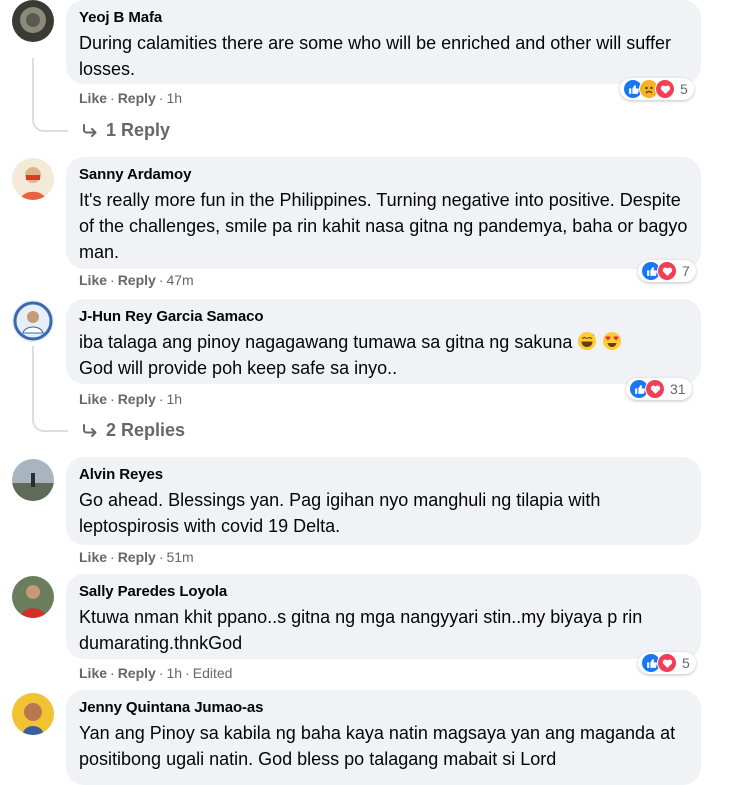 The width and height of the screenshot is (750, 785). I want to click on reaction-summary: 7, so click(667, 271).